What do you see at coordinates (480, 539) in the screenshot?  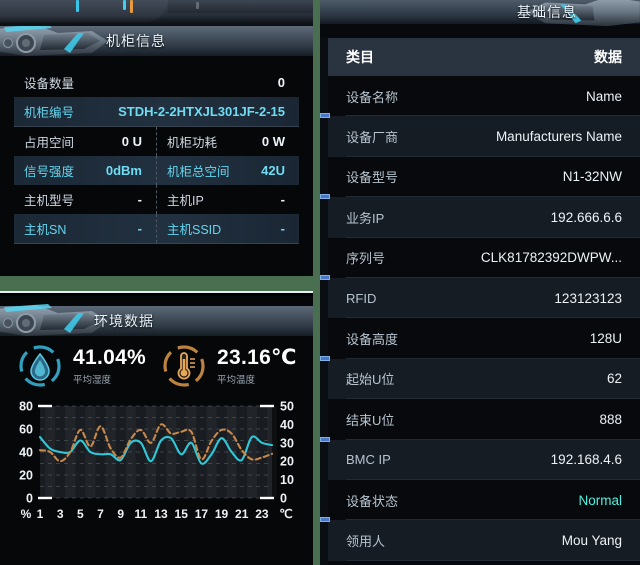 I see `table-row: 领用人 Mou Yang` at bounding box center [480, 539].